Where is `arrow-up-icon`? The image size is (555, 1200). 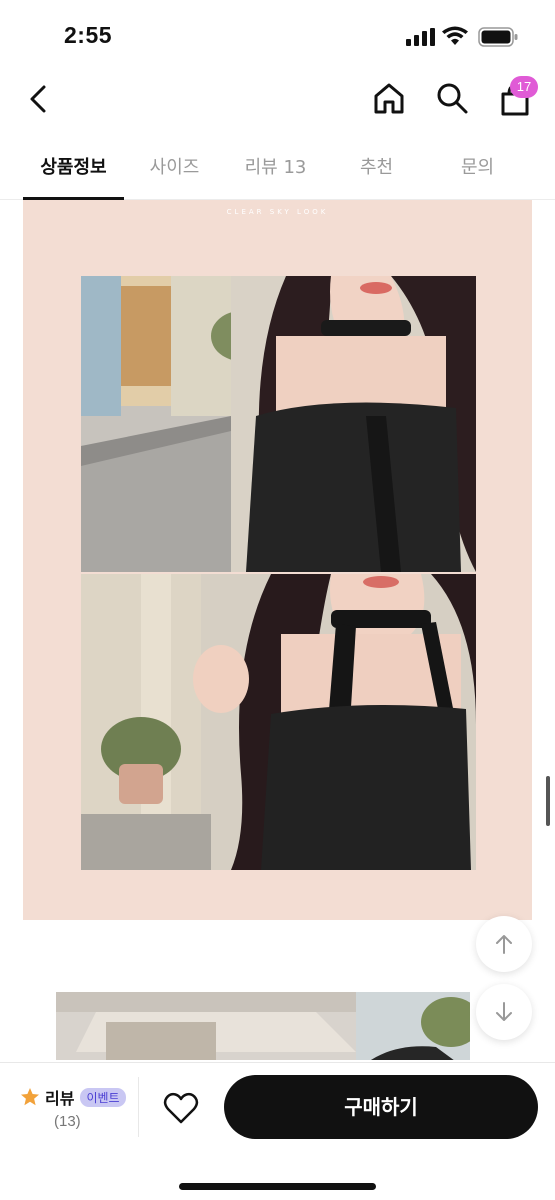 arrow-up-icon is located at coordinates (504, 944).